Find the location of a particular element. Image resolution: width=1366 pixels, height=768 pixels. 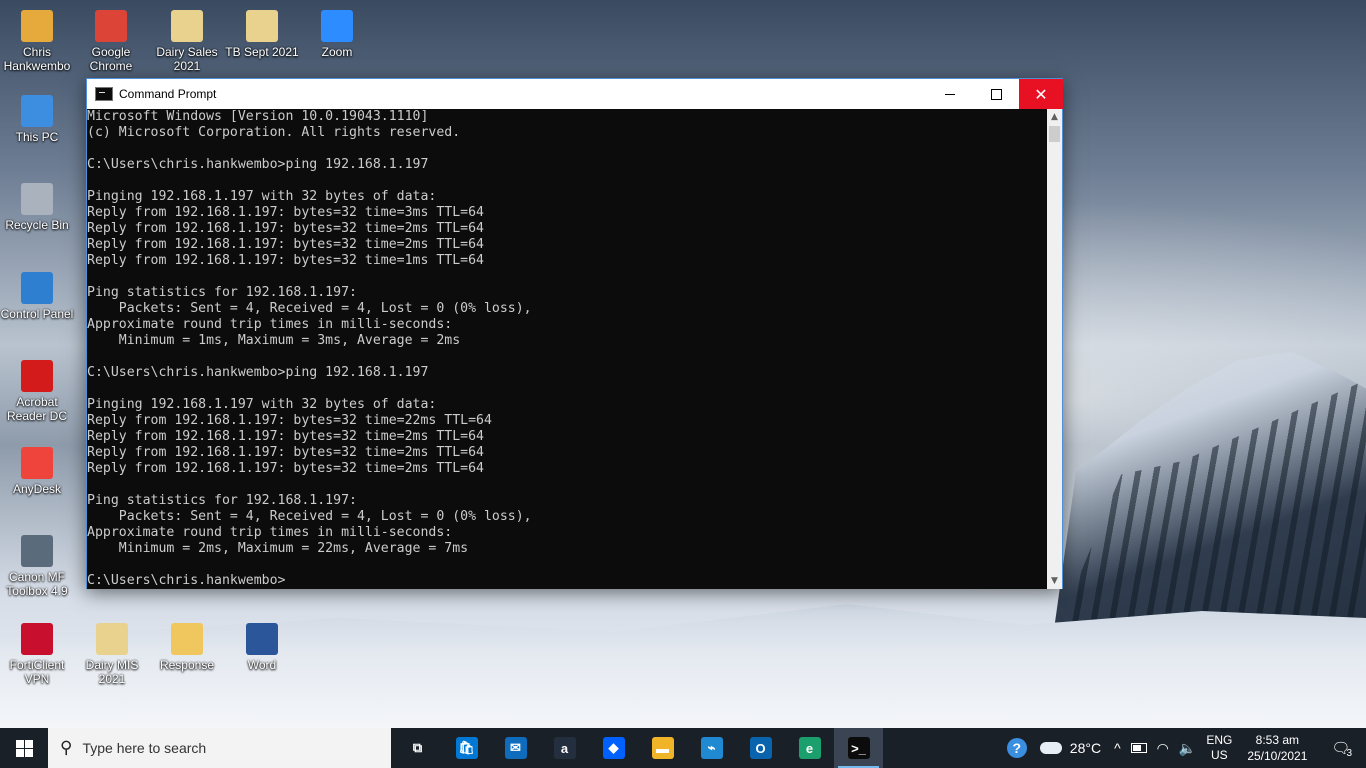

temperature: 28°C is located at coordinates (1085, 748).